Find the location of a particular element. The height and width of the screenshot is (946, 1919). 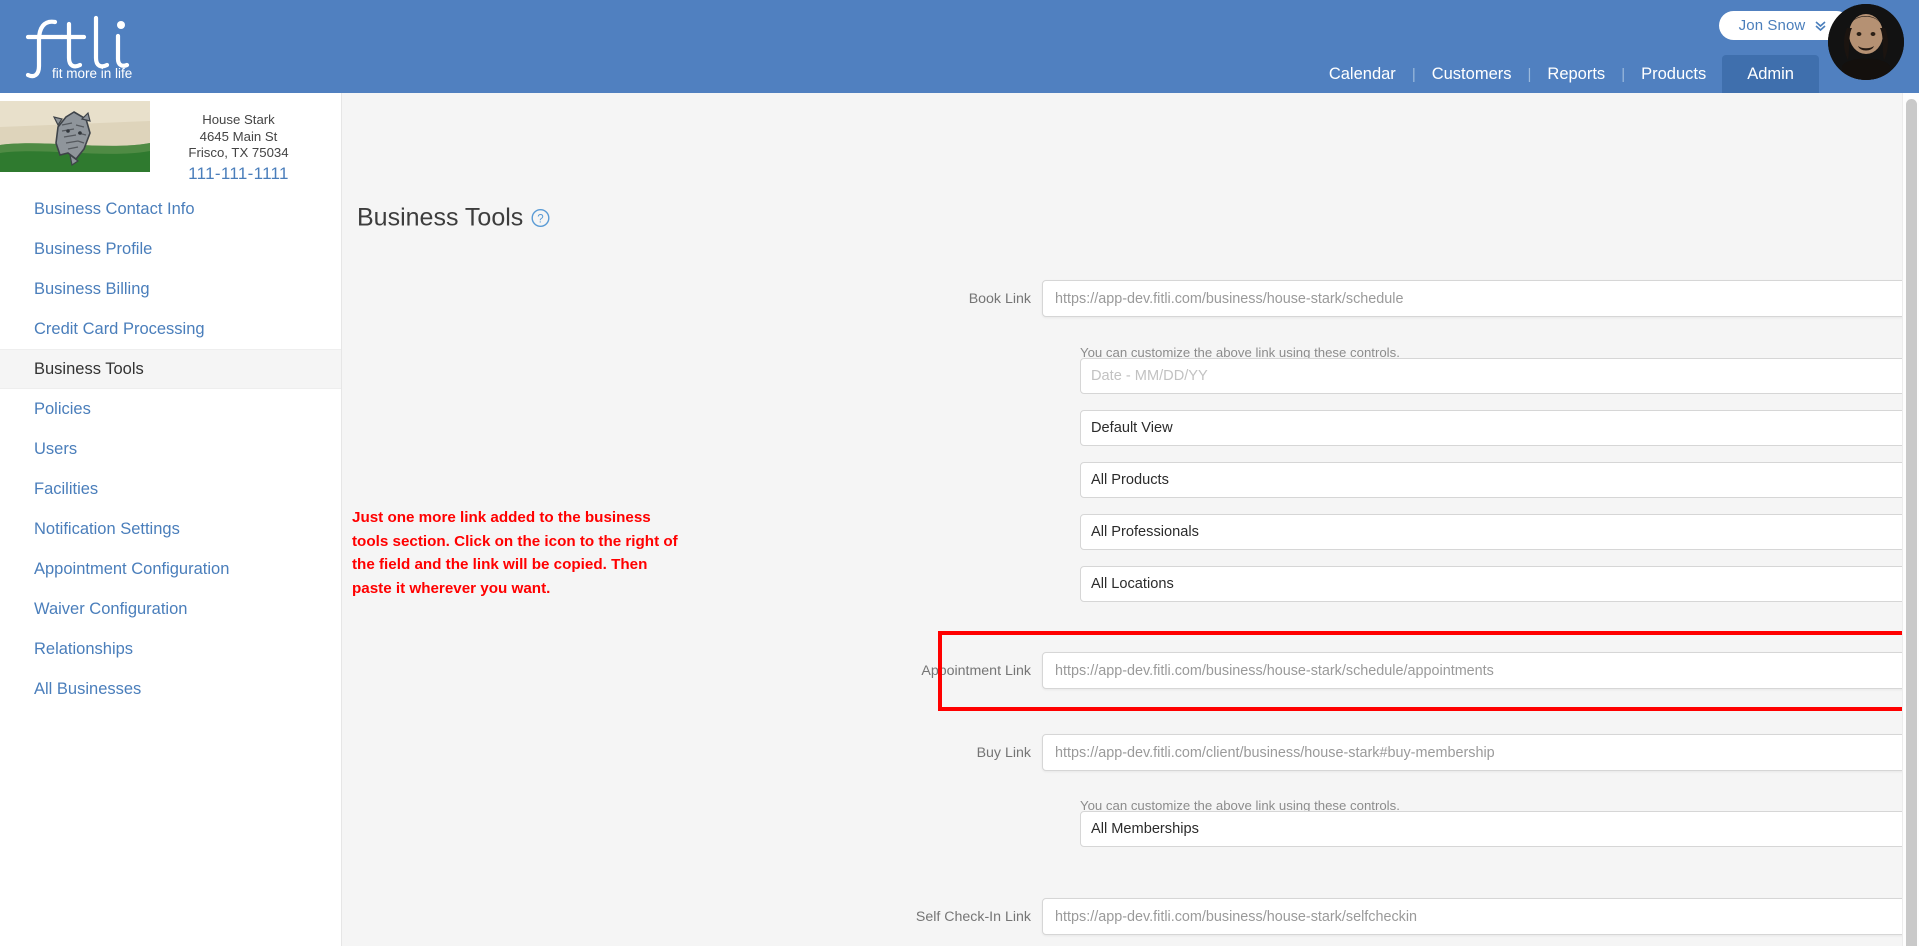

business-logo-image is located at coordinates (75, 136).